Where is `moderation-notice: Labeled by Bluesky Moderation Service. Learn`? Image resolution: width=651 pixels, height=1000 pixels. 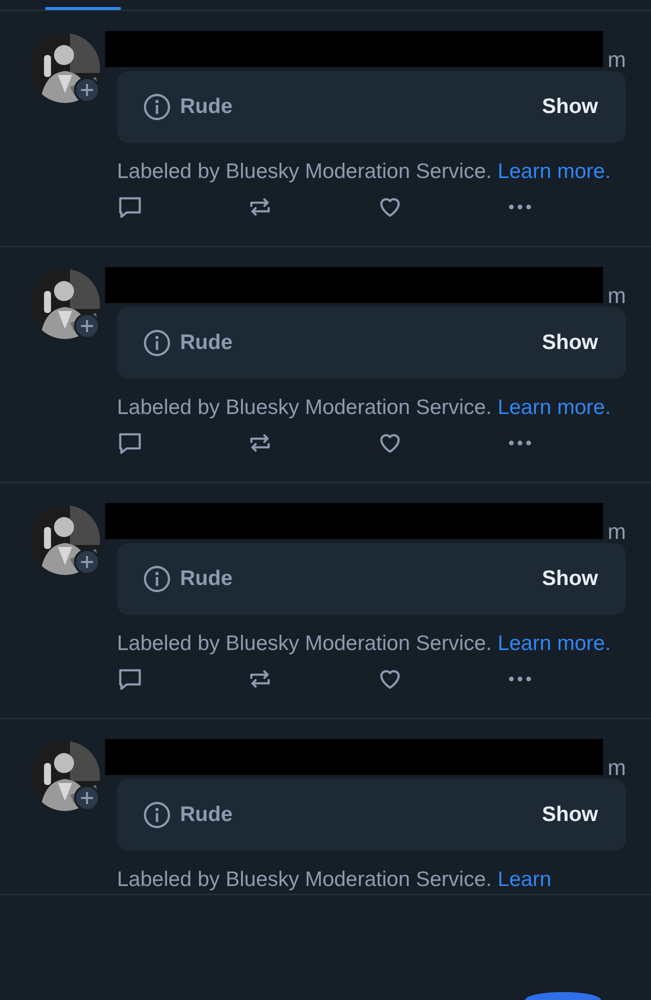 moderation-notice: Labeled by Bluesky Moderation Service. Learn is located at coordinates (334, 880).